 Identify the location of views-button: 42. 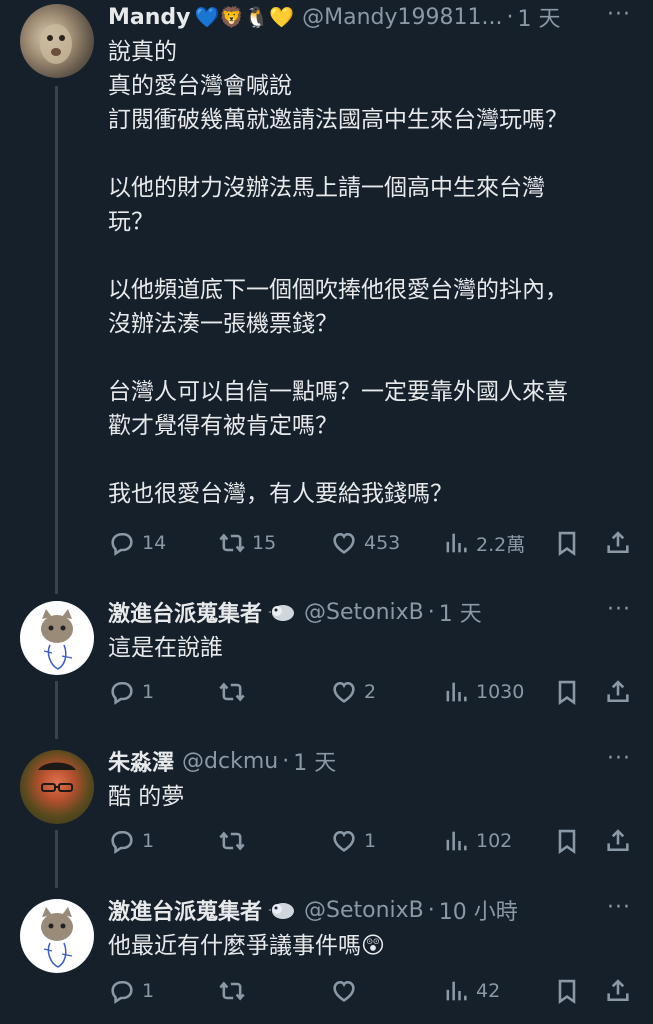
(471, 991).